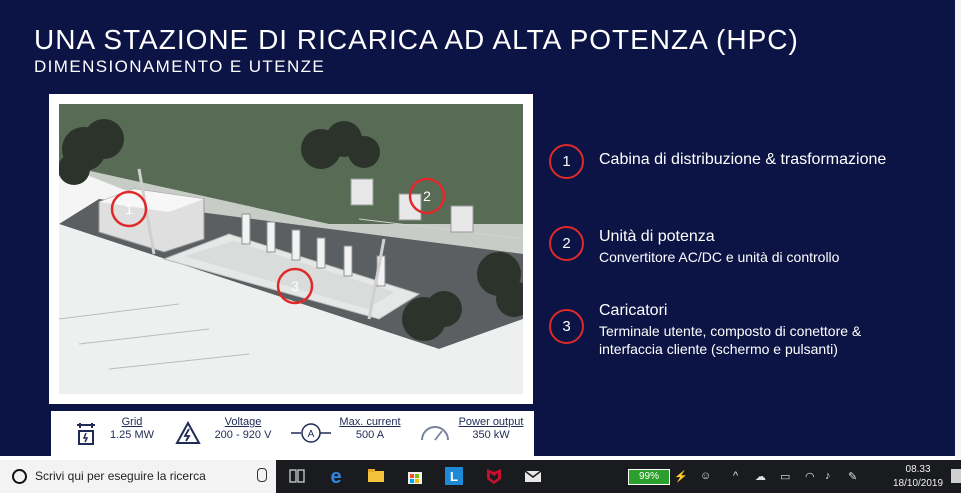  I want to click on volume-icon: ♪, so click(828, 476).